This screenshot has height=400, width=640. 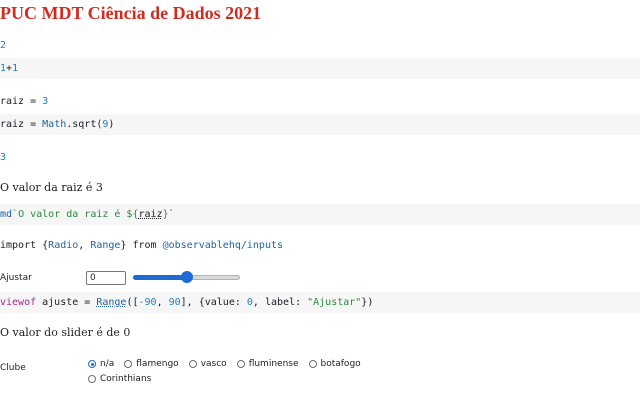 I want to click on radio-option-label: botafogo, so click(x=340, y=364).